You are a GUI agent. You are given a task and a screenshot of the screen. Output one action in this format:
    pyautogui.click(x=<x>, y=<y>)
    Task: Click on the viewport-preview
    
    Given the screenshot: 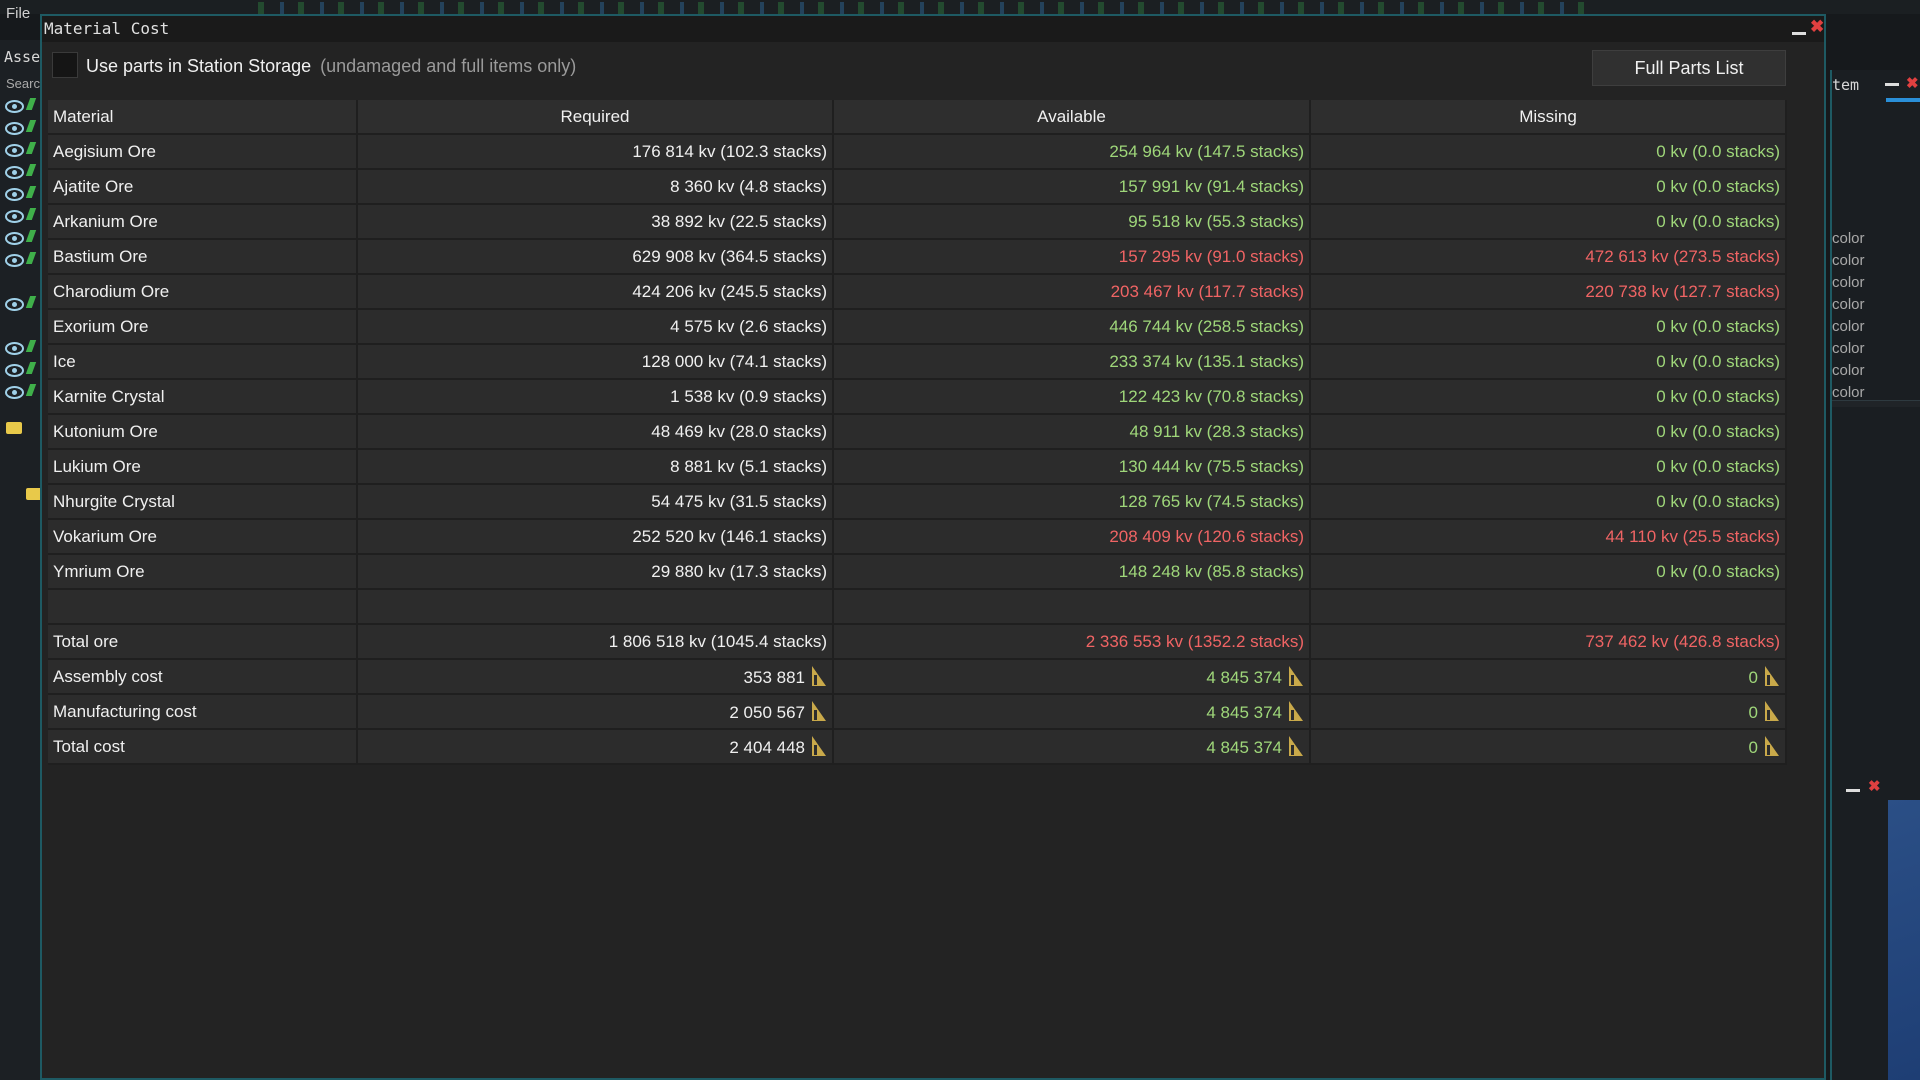 What is the action you would take?
    pyautogui.click(x=1904, y=940)
    